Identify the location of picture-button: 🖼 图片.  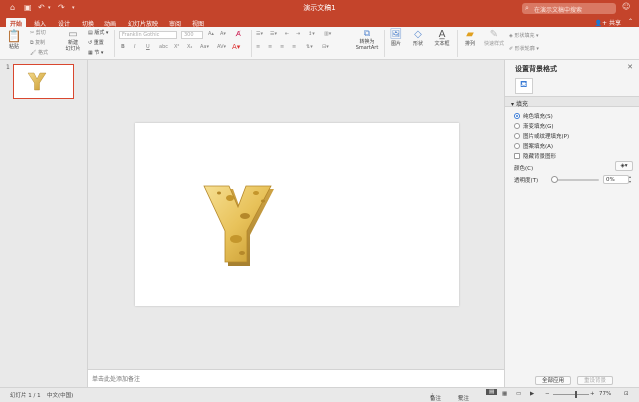
(396, 38).